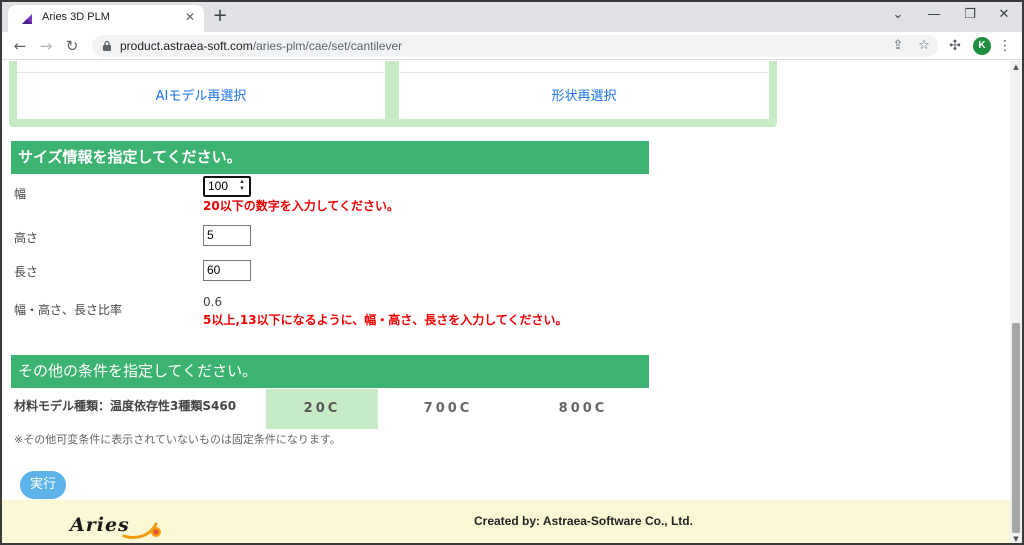 Image resolution: width=1024 pixels, height=545 pixels. Describe the element at coordinates (982, 46) in the screenshot. I see `profile-avatar: K` at that location.